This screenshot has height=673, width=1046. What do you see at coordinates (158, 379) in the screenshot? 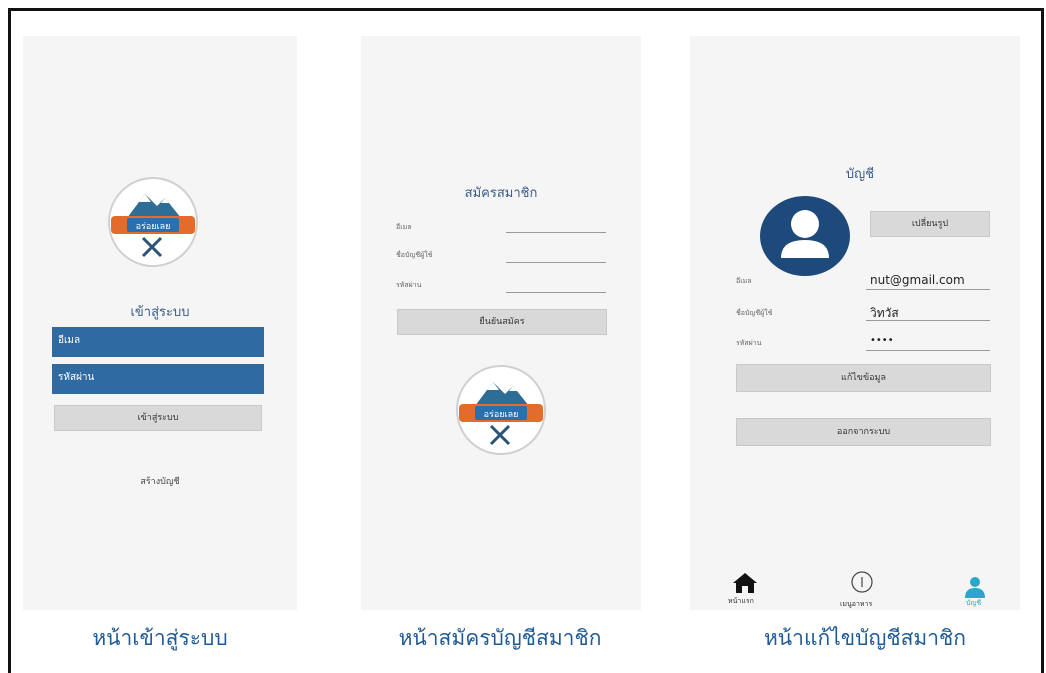
I see `password-input: รหัสผ่าน` at bounding box center [158, 379].